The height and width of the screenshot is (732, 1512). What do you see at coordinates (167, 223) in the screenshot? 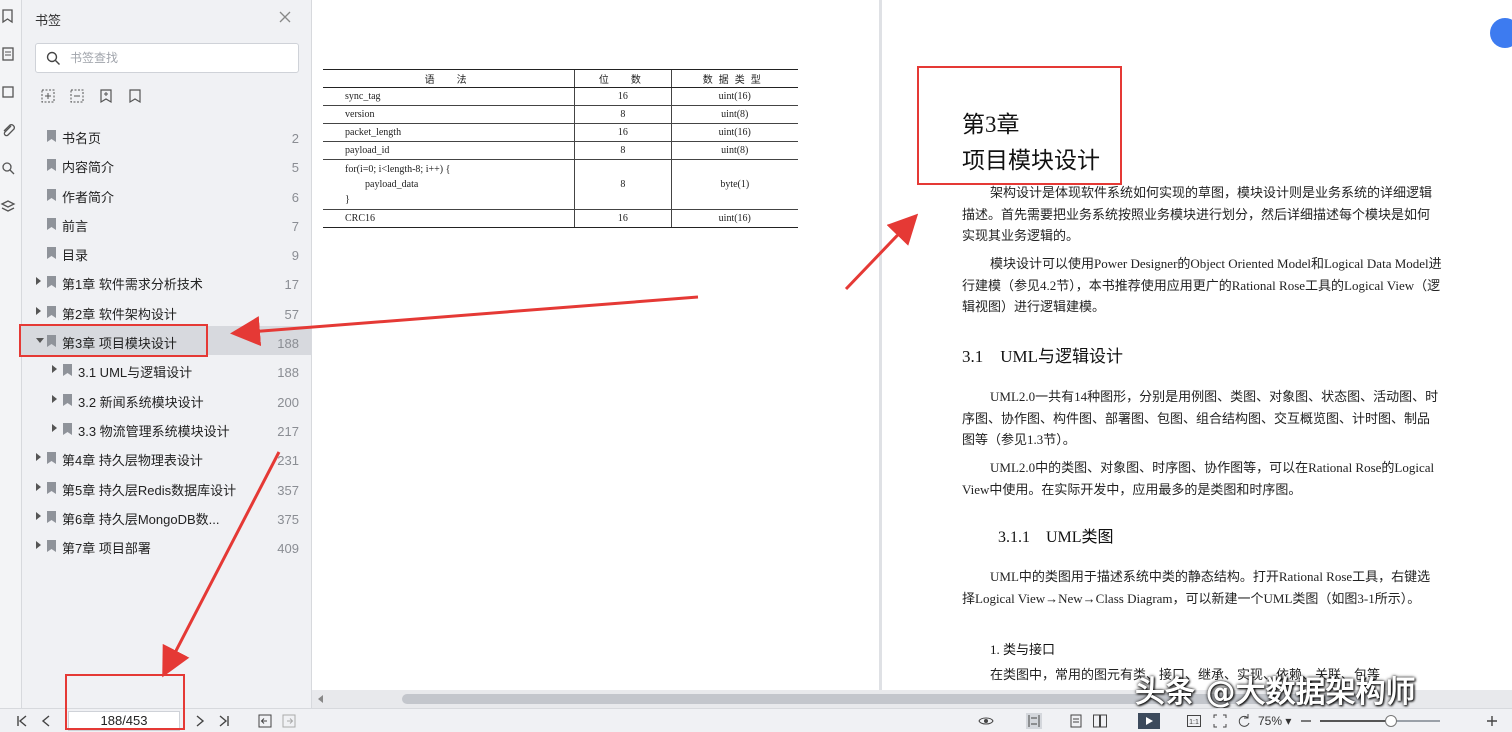
I see `bookmark-item: 前言 7` at bounding box center [167, 223].